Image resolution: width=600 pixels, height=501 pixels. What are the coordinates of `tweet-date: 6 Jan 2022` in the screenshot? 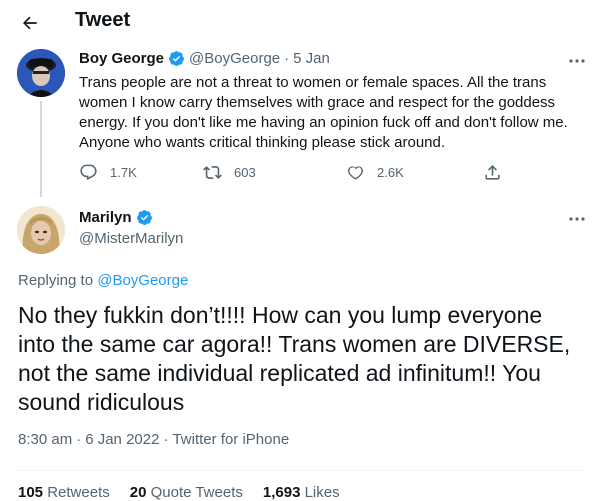 It's located at (122, 439).